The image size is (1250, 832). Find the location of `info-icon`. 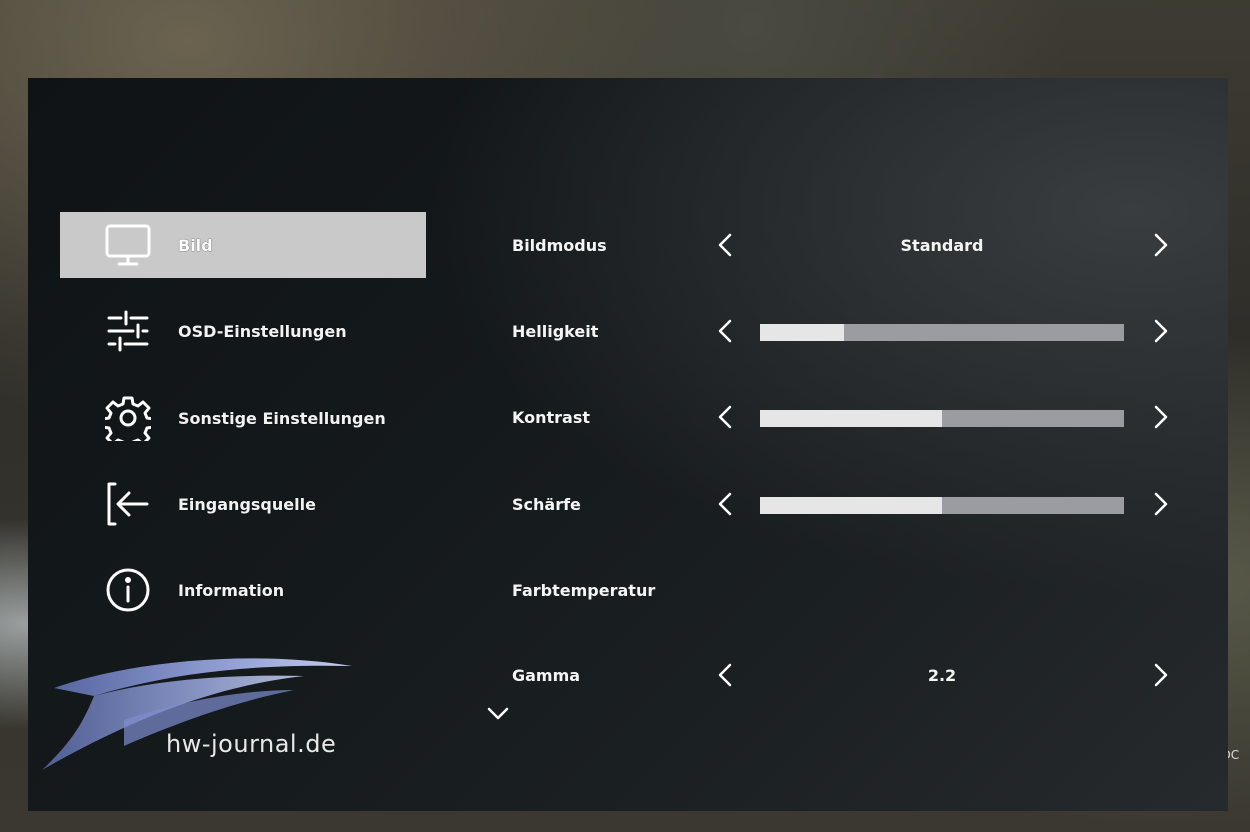

info-icon is located at coordinates (128, 590).